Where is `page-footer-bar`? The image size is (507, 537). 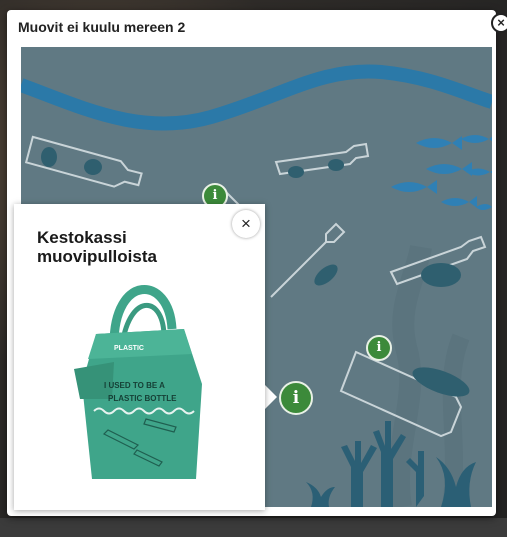 page-footer-bar is located at coordinates (253, 527).